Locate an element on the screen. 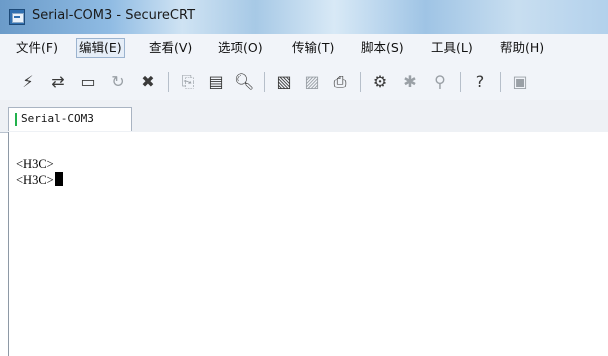  window-title: Serial-COM3 - SecureCRT is located at coordinates (114, 15).